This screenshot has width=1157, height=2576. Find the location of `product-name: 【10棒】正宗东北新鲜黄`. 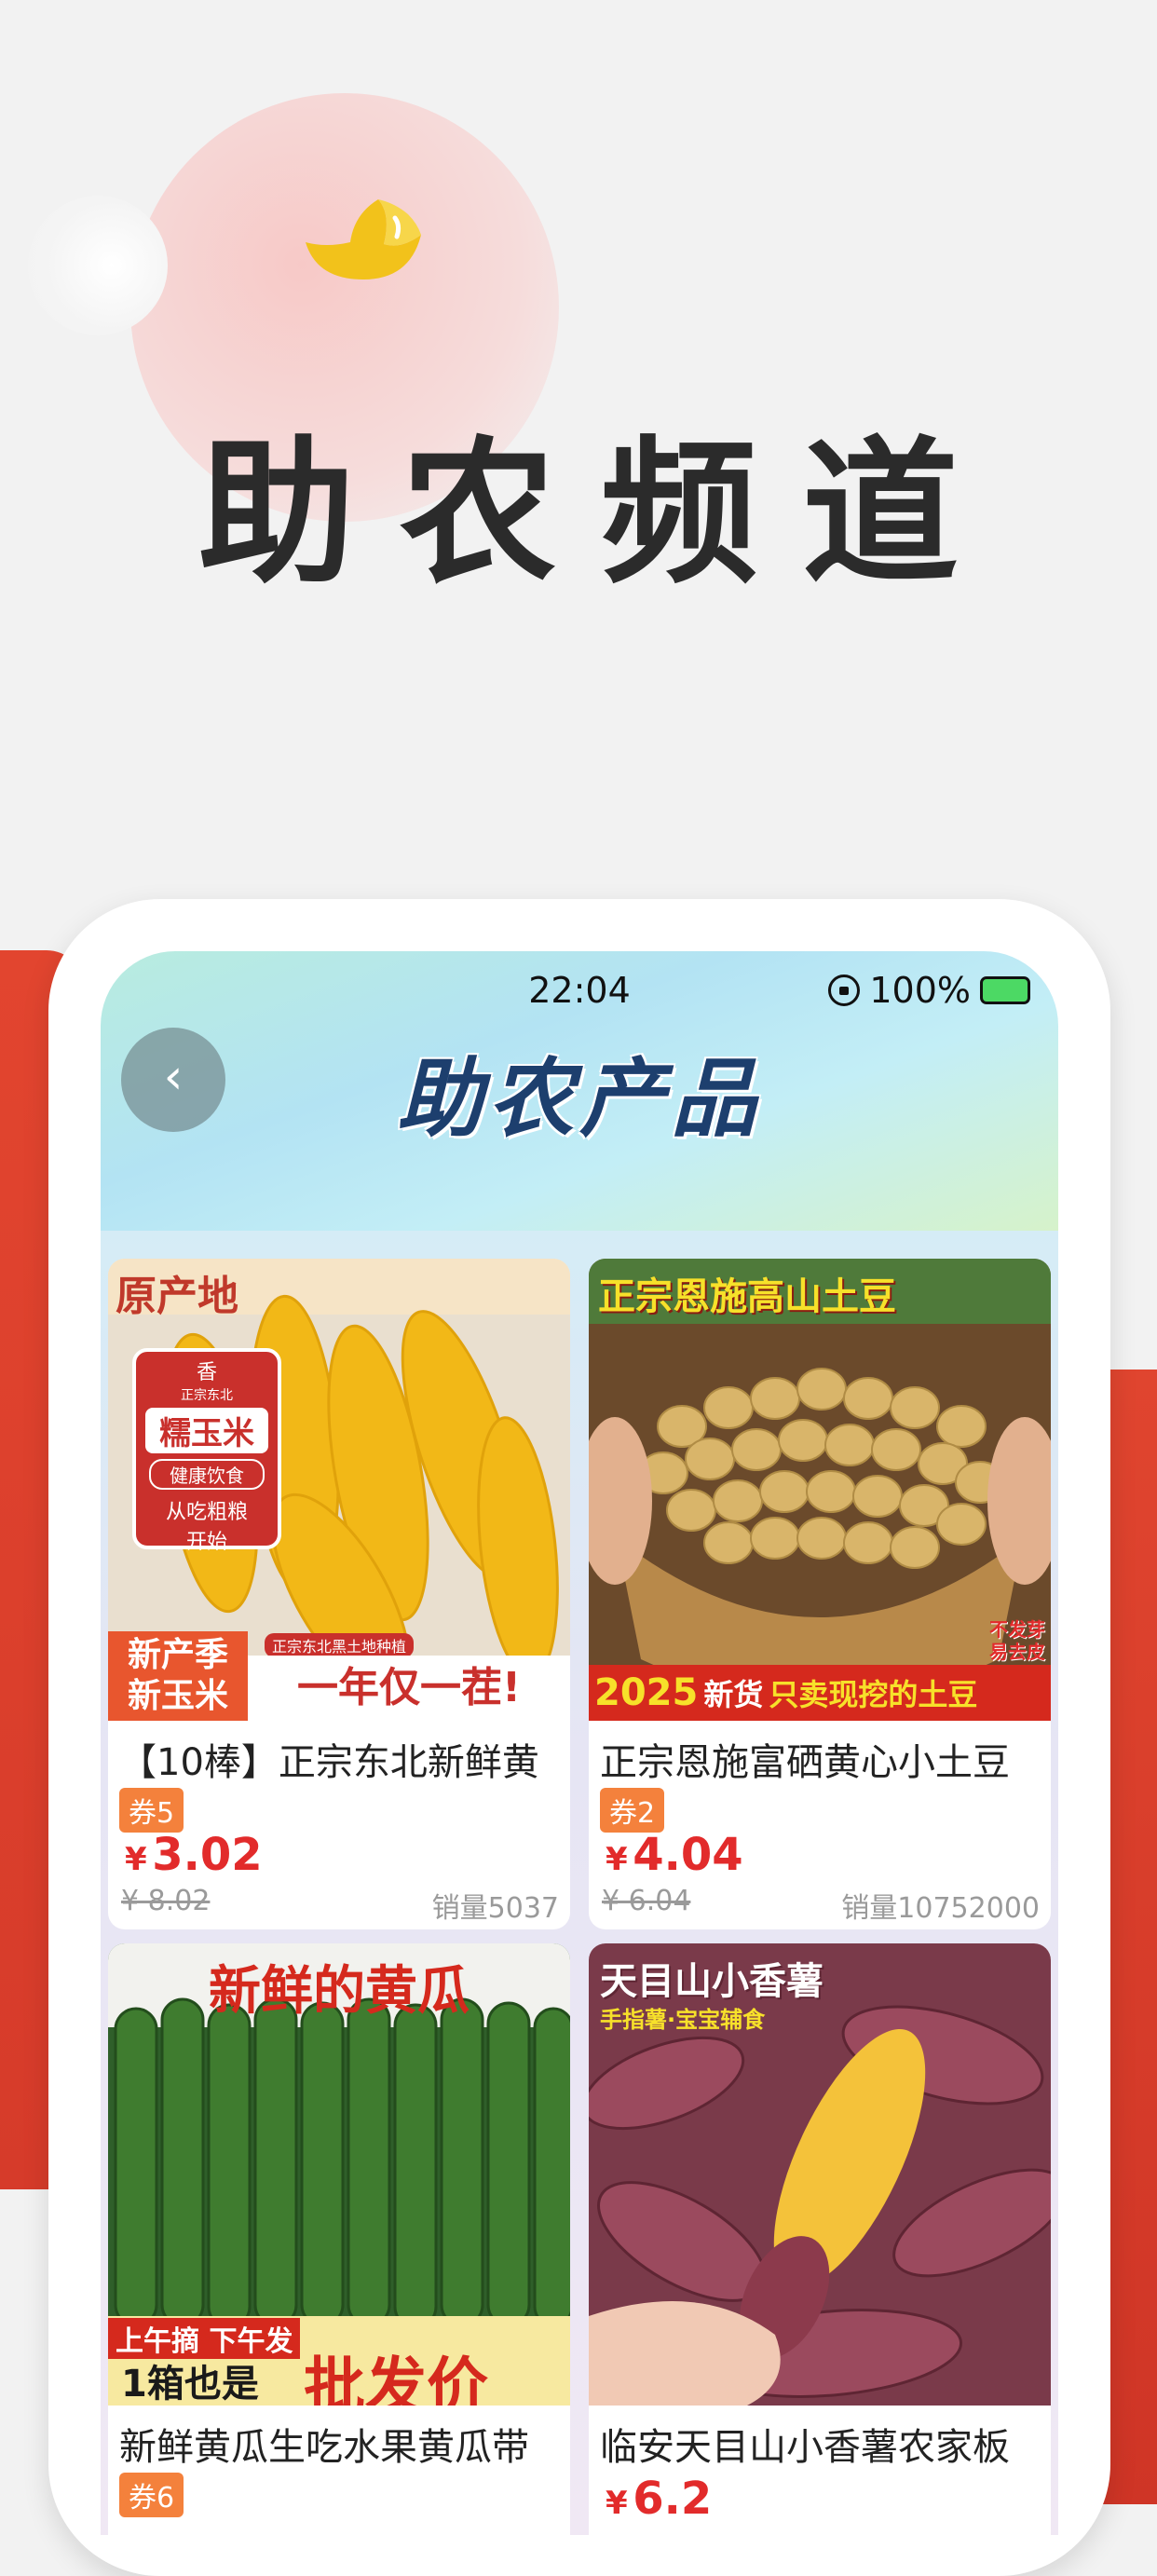

product-name: 【10棒】正宗东北新鲜黄 is located at coordinates (329, 1762).